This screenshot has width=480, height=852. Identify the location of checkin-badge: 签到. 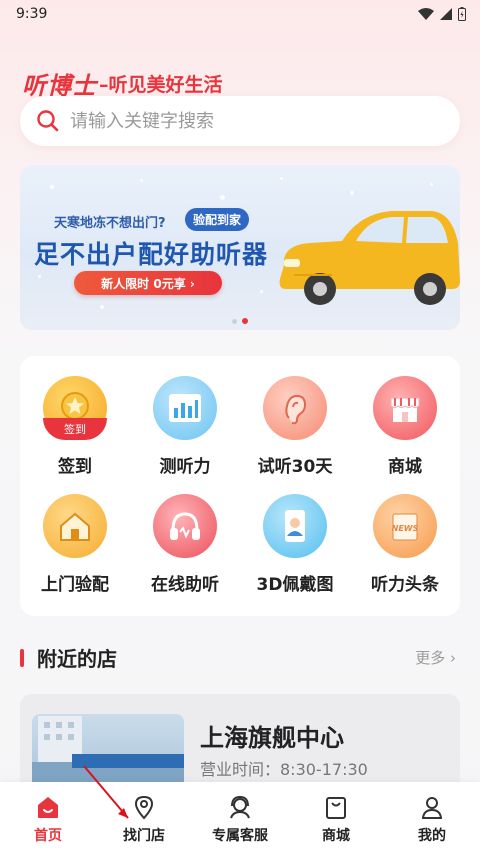
(75, 429).